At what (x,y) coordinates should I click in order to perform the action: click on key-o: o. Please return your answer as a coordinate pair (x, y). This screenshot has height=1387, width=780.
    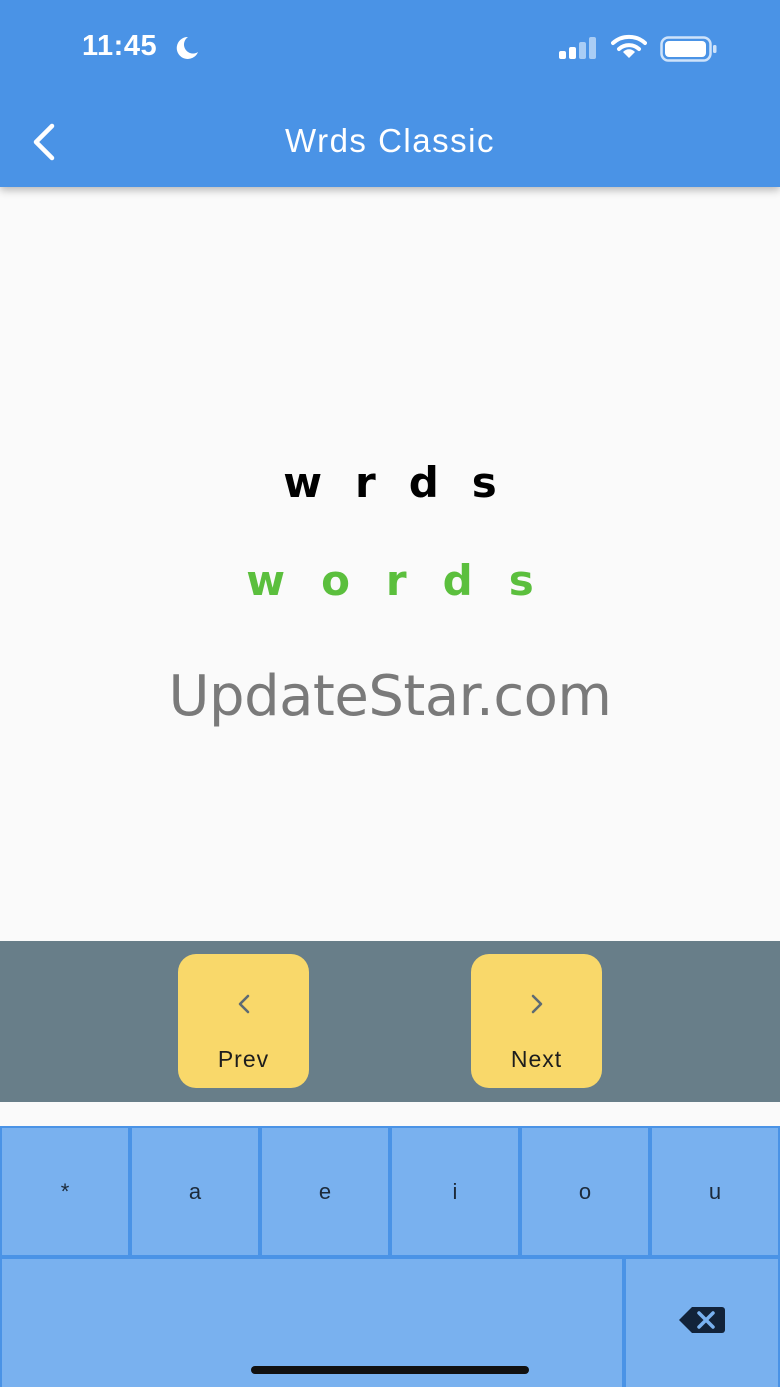
    Looking at the image, I should click on (585, 1191).